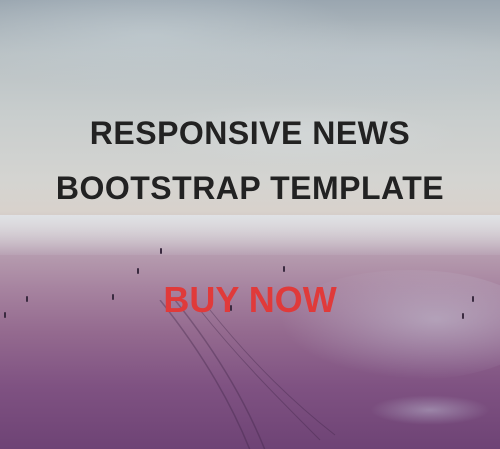 The image size is (500, 449). I want to click on background-tide-pool-small, so click(430, 410).